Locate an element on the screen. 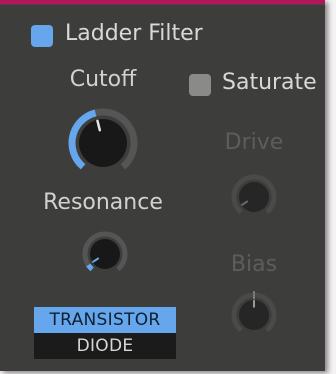  bias-knob is located at coordinates (254, 314).